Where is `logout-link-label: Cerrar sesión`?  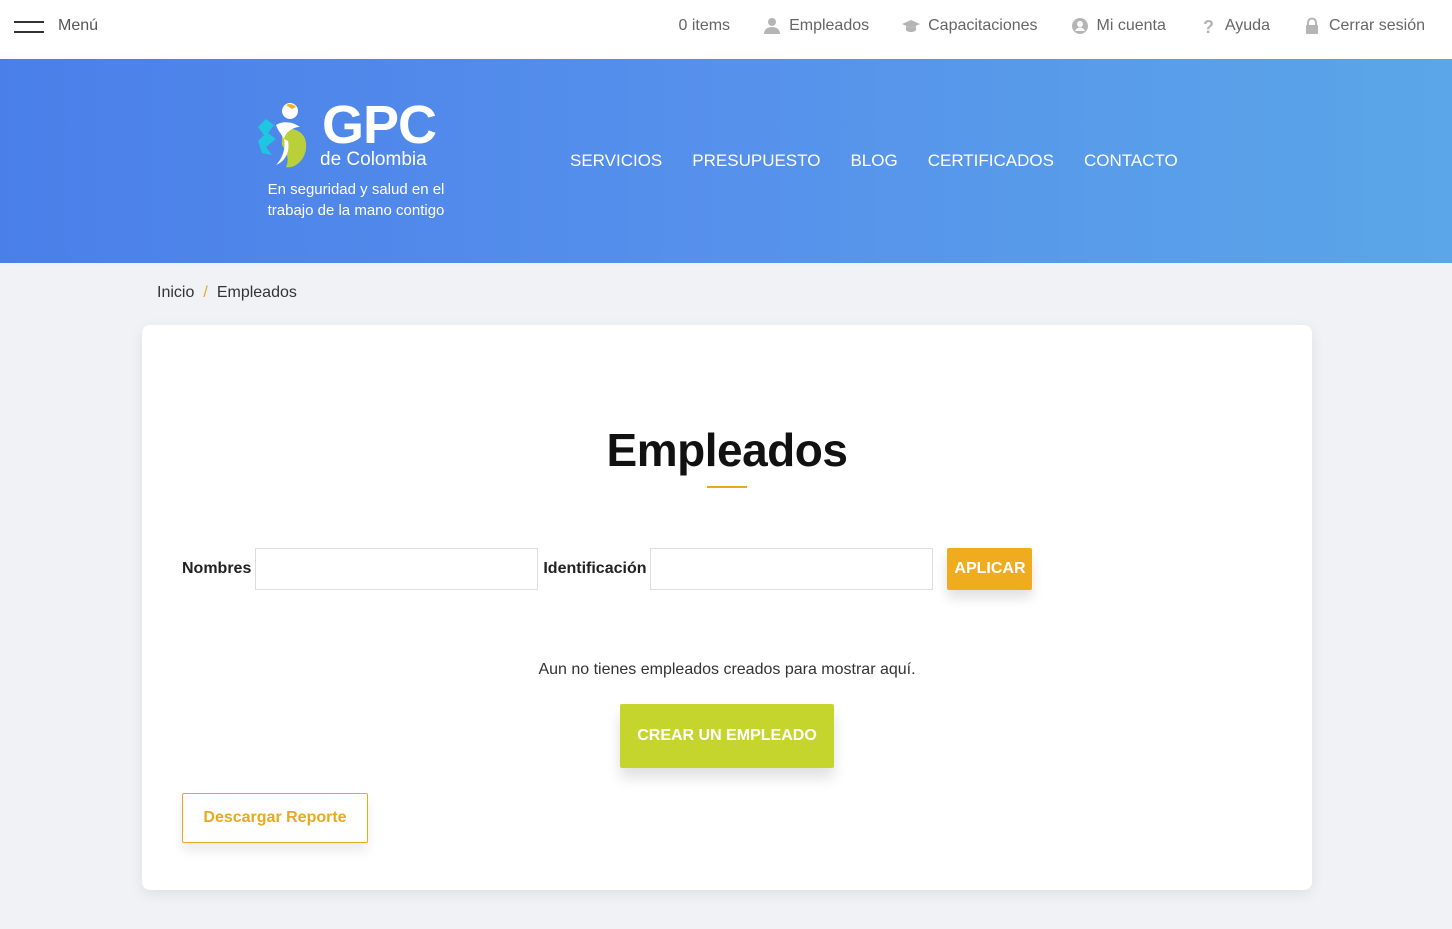
logout-link-label: Cerrar sesión is located at coordinates (1376, 25).